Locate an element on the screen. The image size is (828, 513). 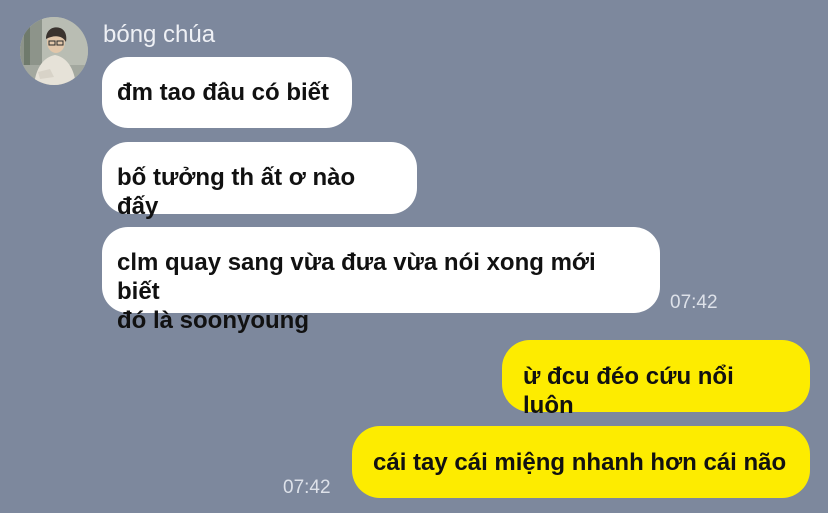
outgoing-message: cái tay cái miệng nhanh hơn cái não is located at coordinates (581, 462).